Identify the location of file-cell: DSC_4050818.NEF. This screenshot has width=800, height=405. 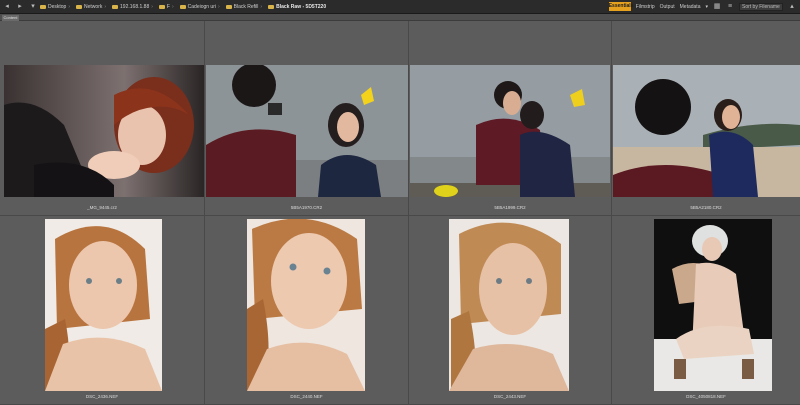
(706, 310).